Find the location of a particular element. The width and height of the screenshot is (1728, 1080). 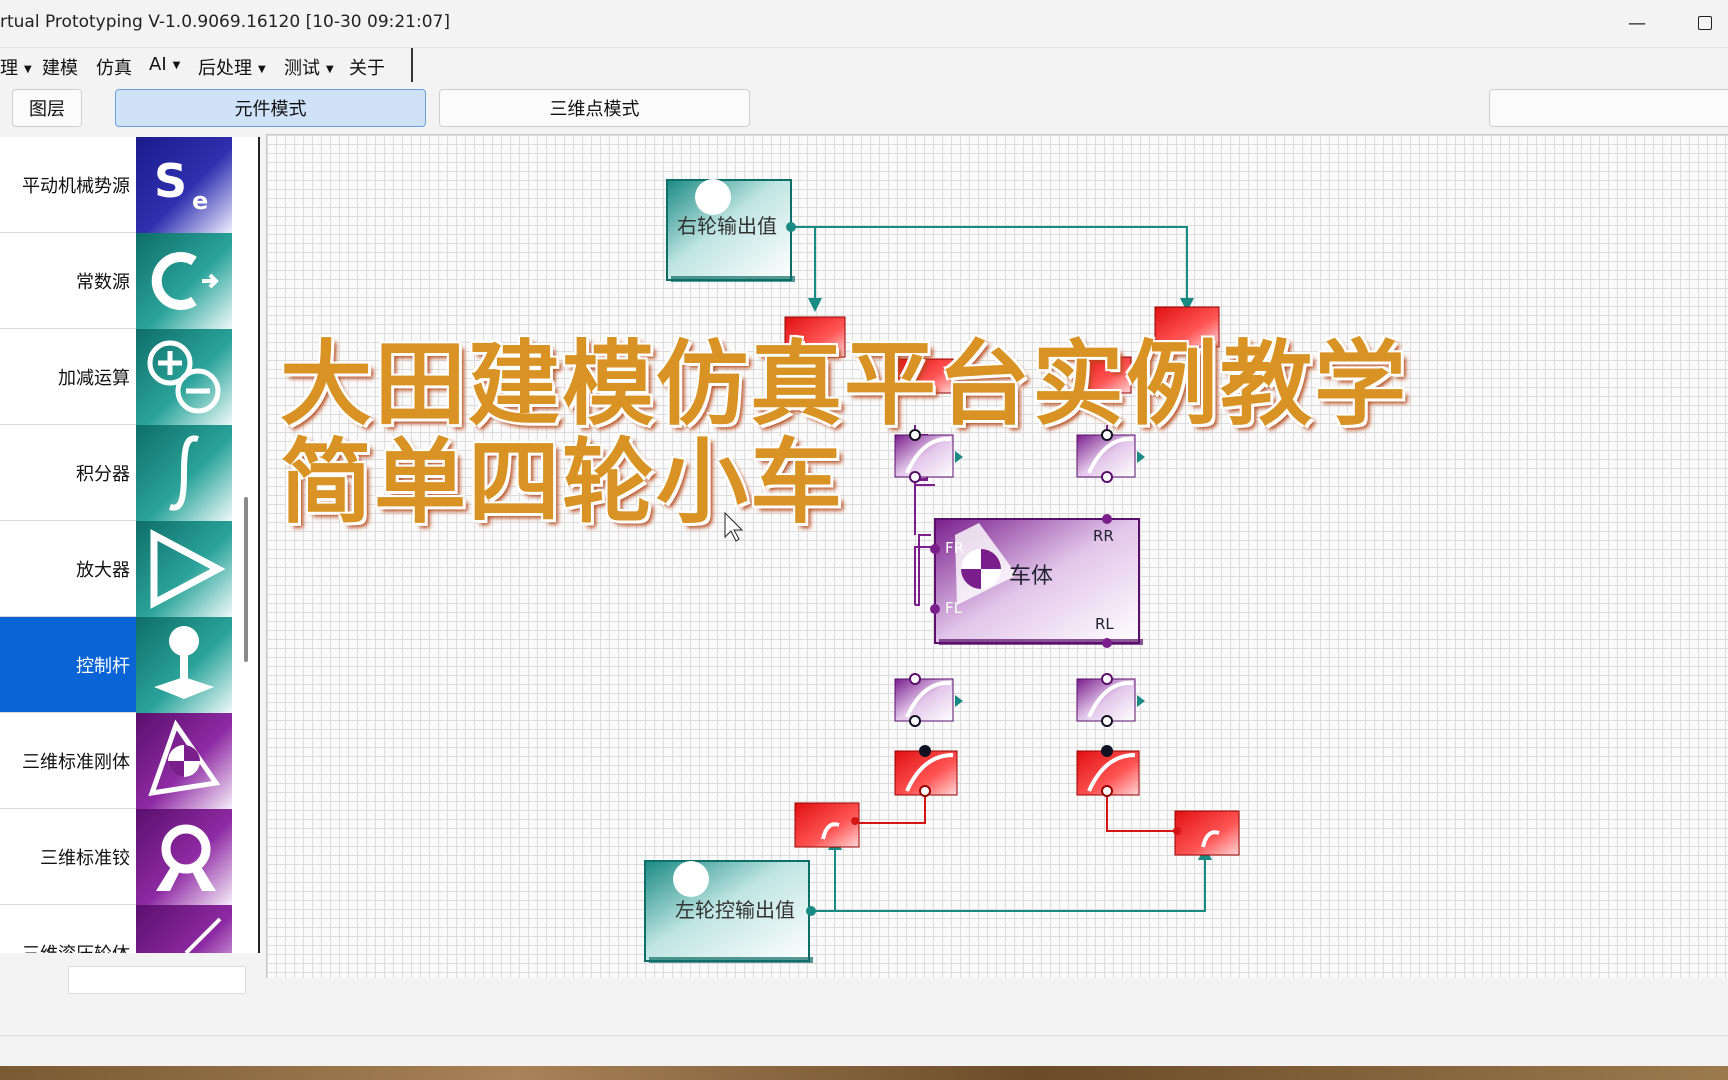

minimize-icon: — is located at coordinates (1637, 23).